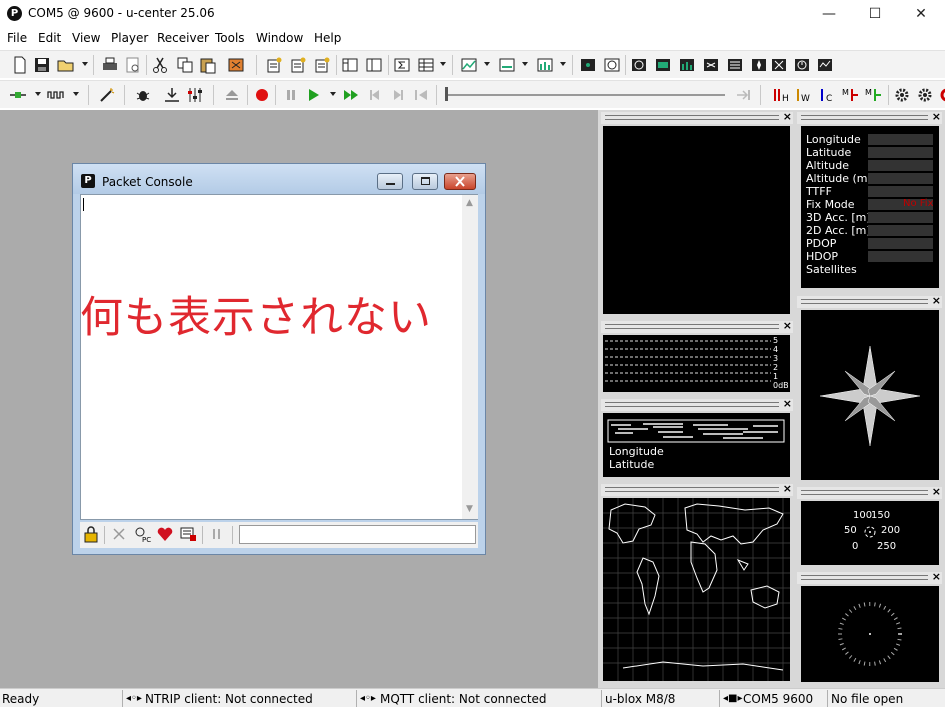 The image size is (945, 707). What do you see at coordinates (375, 95) in the screenshot?
I see `step-back-icon` at bounding box center [375, 95].